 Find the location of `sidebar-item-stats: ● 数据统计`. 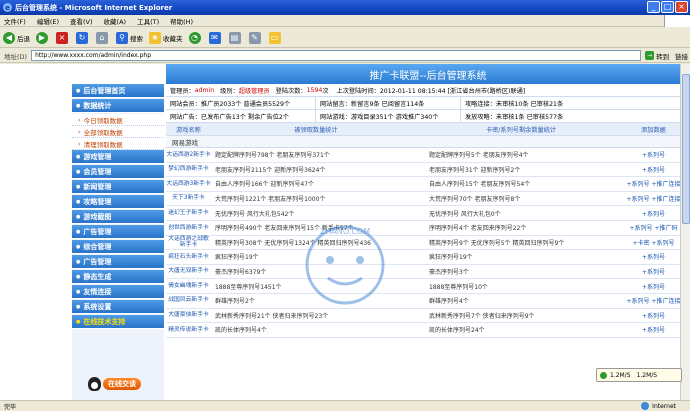

sidebar-item-stats: ● 数据统计 is located at coordinates (118, 106).